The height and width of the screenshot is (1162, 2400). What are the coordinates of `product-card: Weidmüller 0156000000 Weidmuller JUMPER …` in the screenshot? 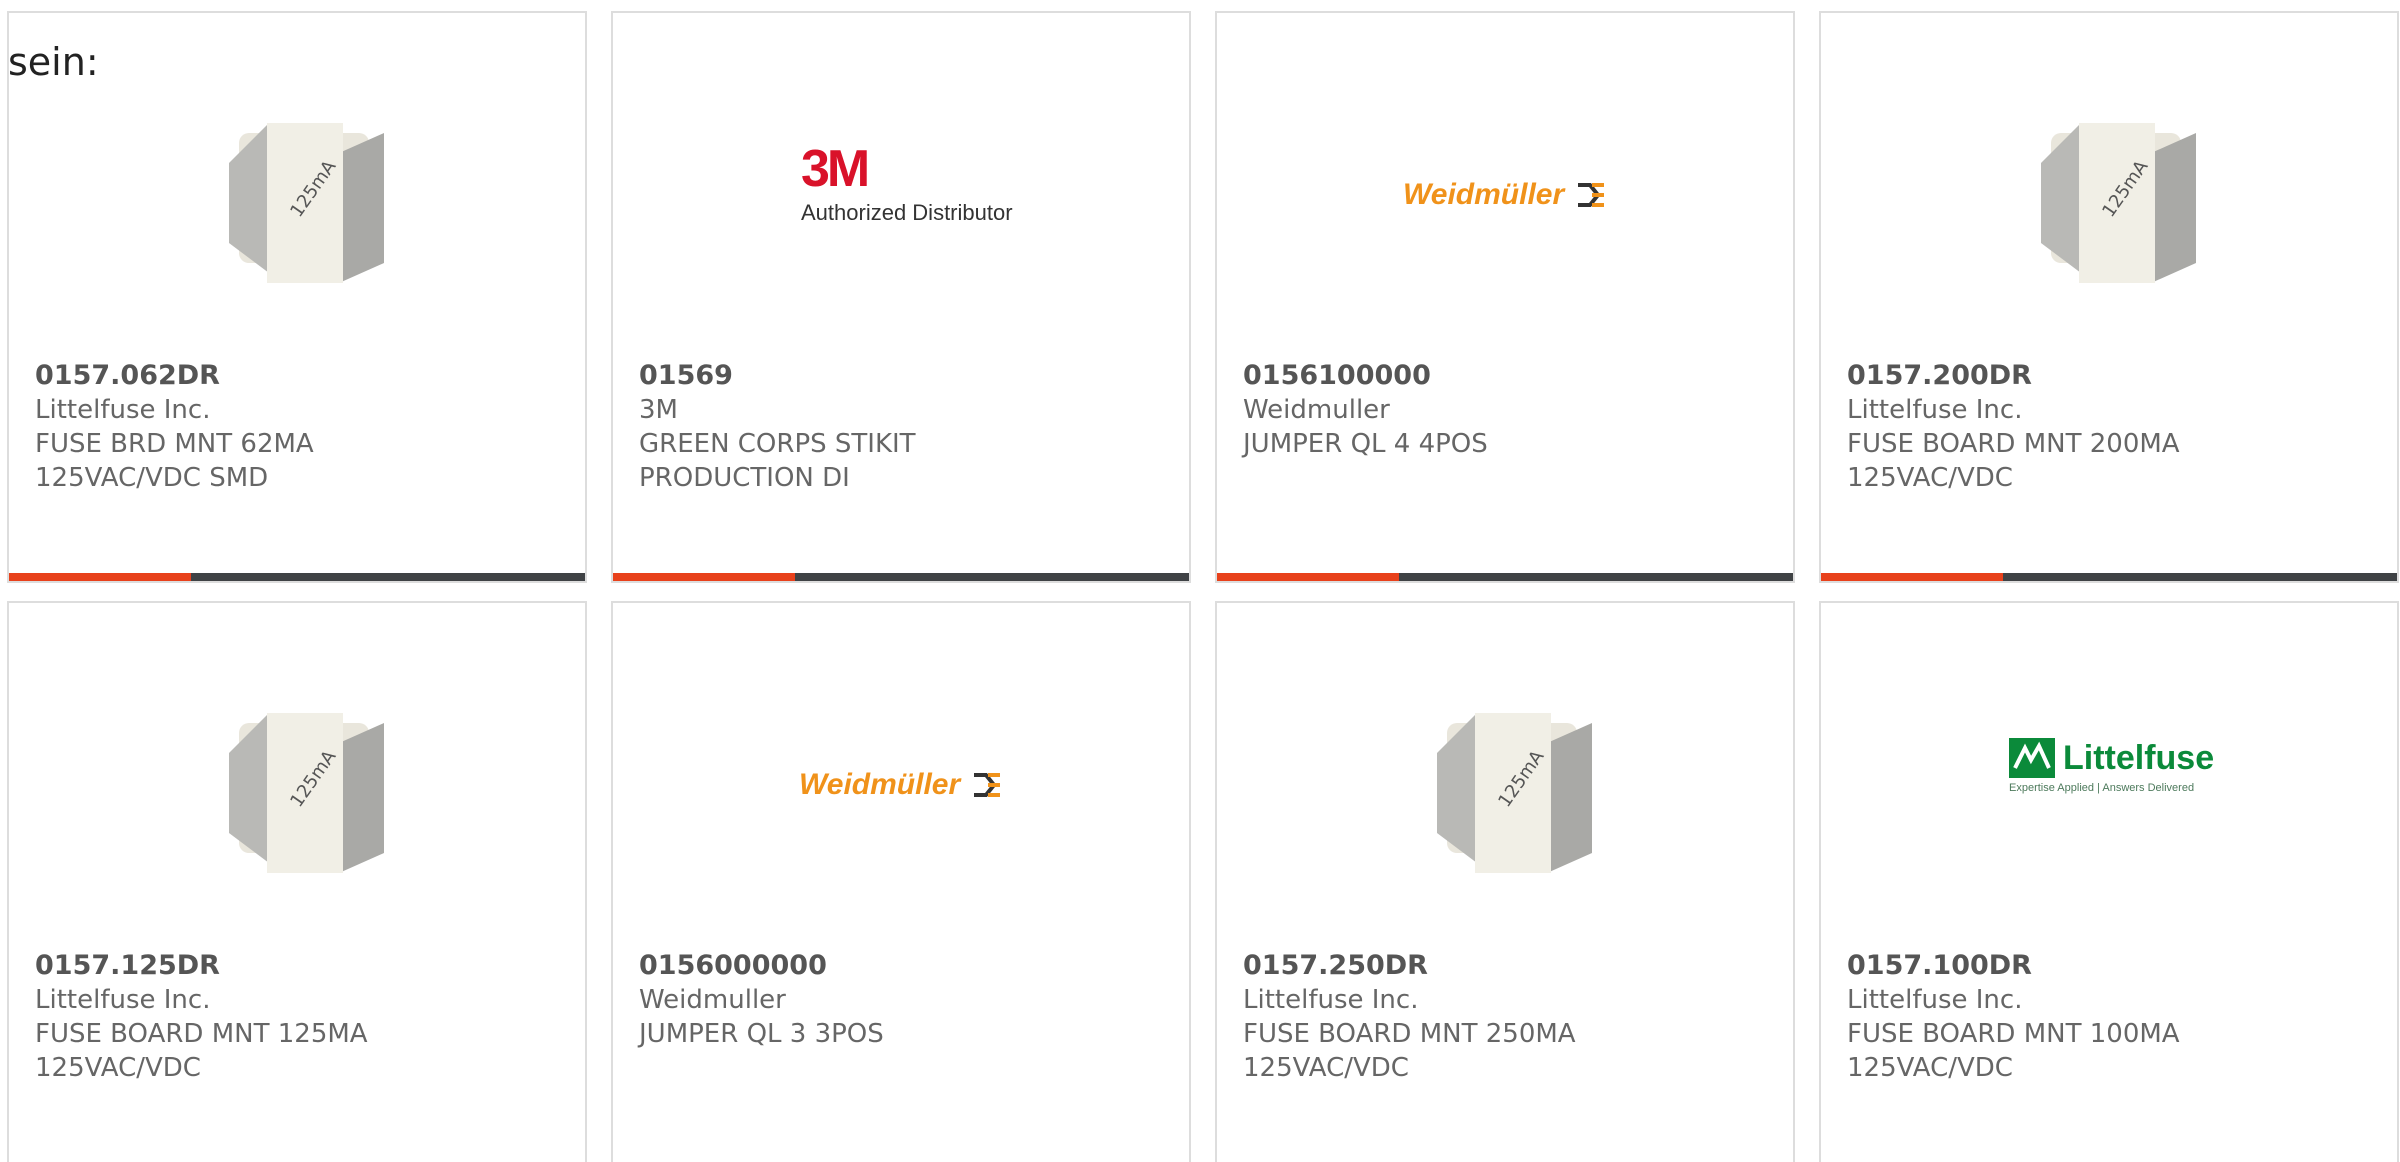 It's located at (901, 881).